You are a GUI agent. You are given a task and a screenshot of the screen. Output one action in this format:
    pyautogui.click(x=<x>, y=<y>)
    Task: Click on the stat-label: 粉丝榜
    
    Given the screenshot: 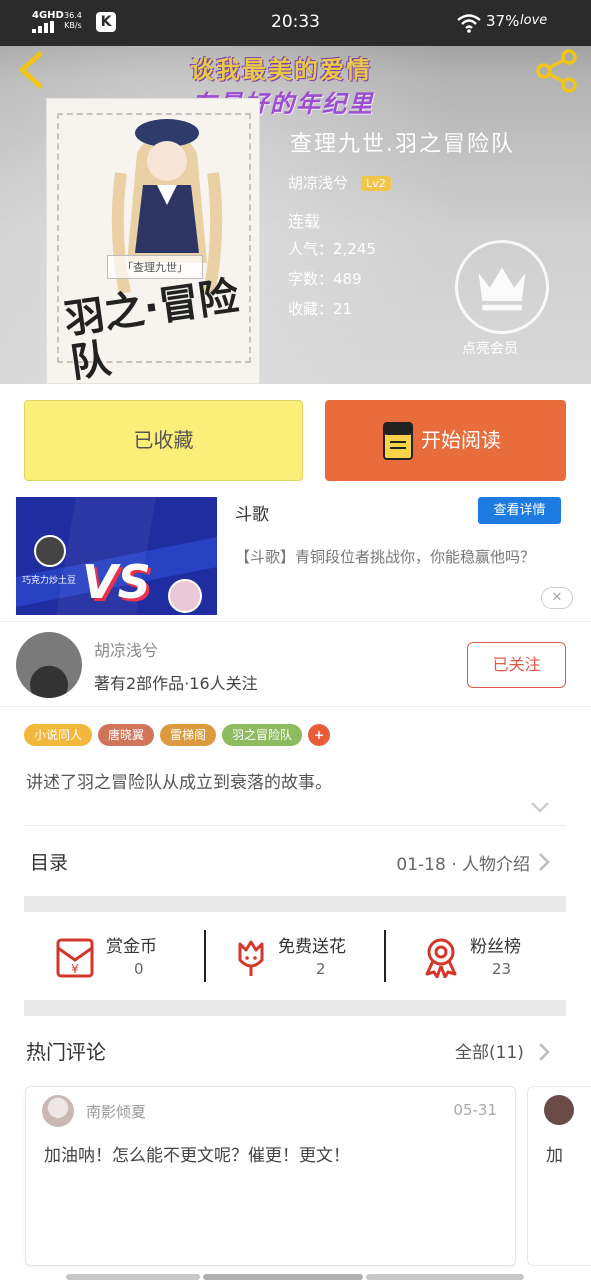 What is the action you would take?
    pyautogui.click(x=495, y=947)
    